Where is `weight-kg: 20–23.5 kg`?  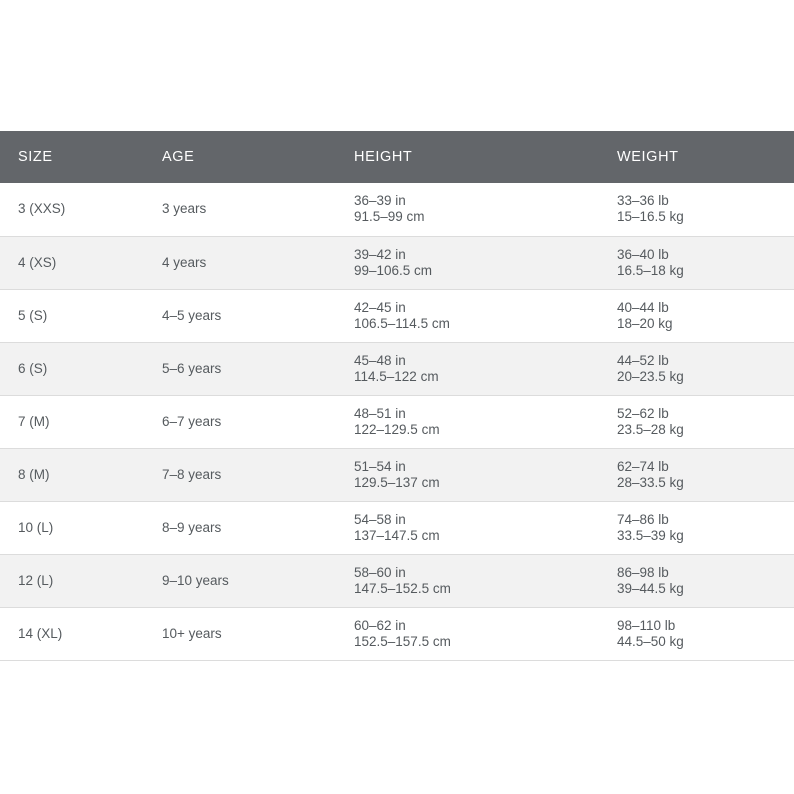
weight-kg: 20–23.5 kg is located at coordinates (650, 376).